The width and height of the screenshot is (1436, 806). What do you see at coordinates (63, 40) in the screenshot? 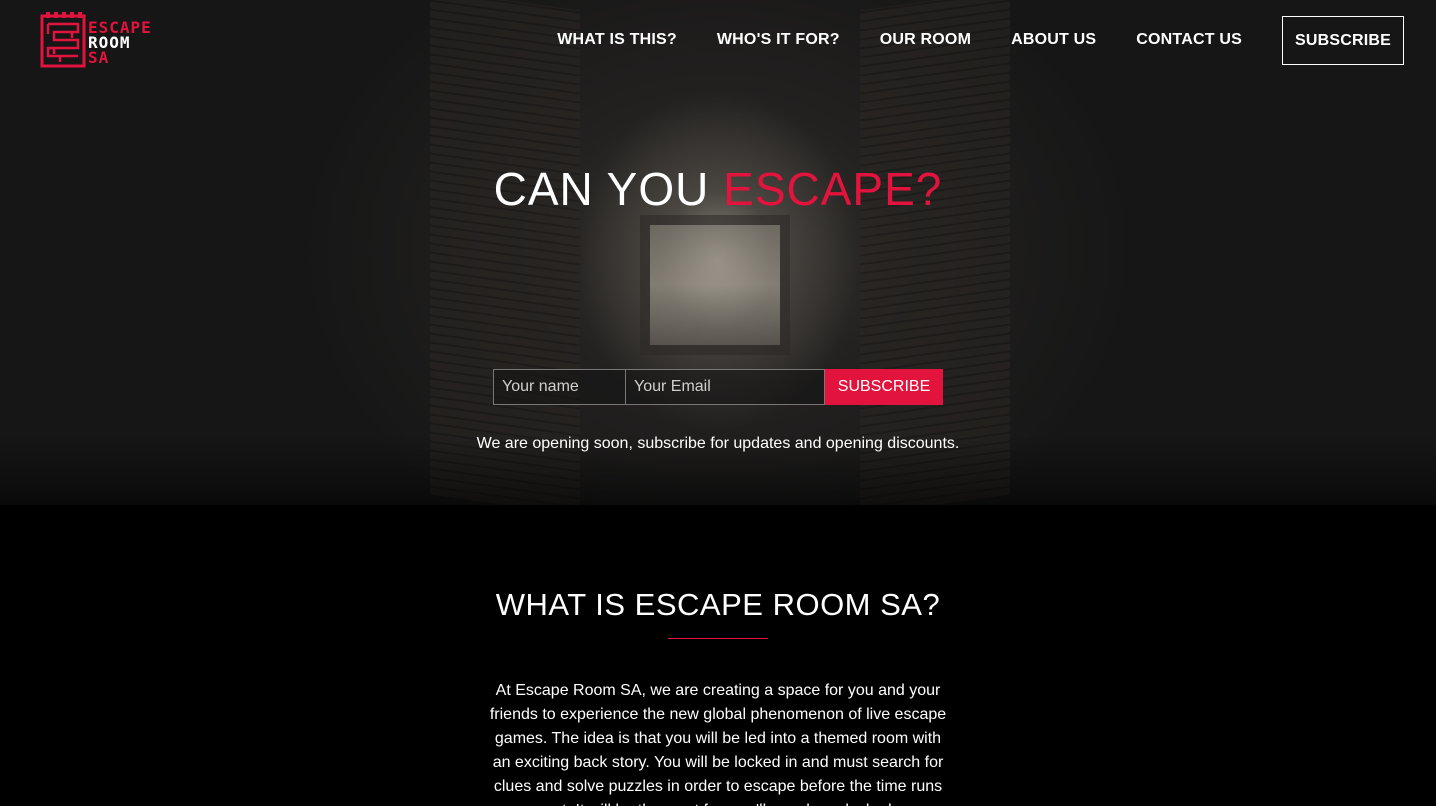
I see `maze-castle-icon` at bounding box center [63, 40].